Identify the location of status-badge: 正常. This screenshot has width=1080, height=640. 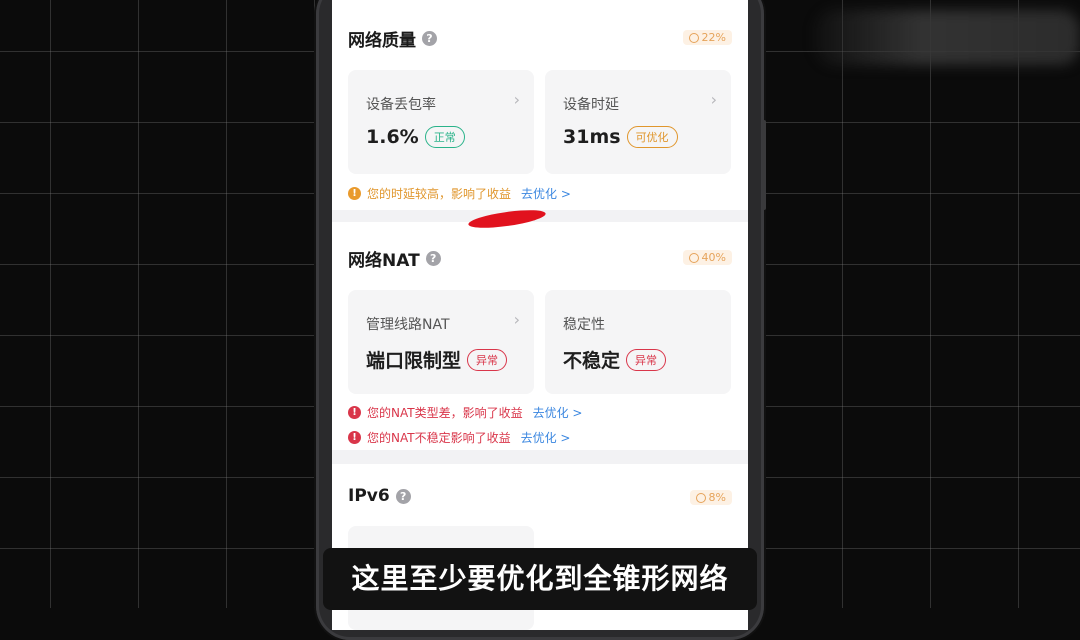
(444, 137).